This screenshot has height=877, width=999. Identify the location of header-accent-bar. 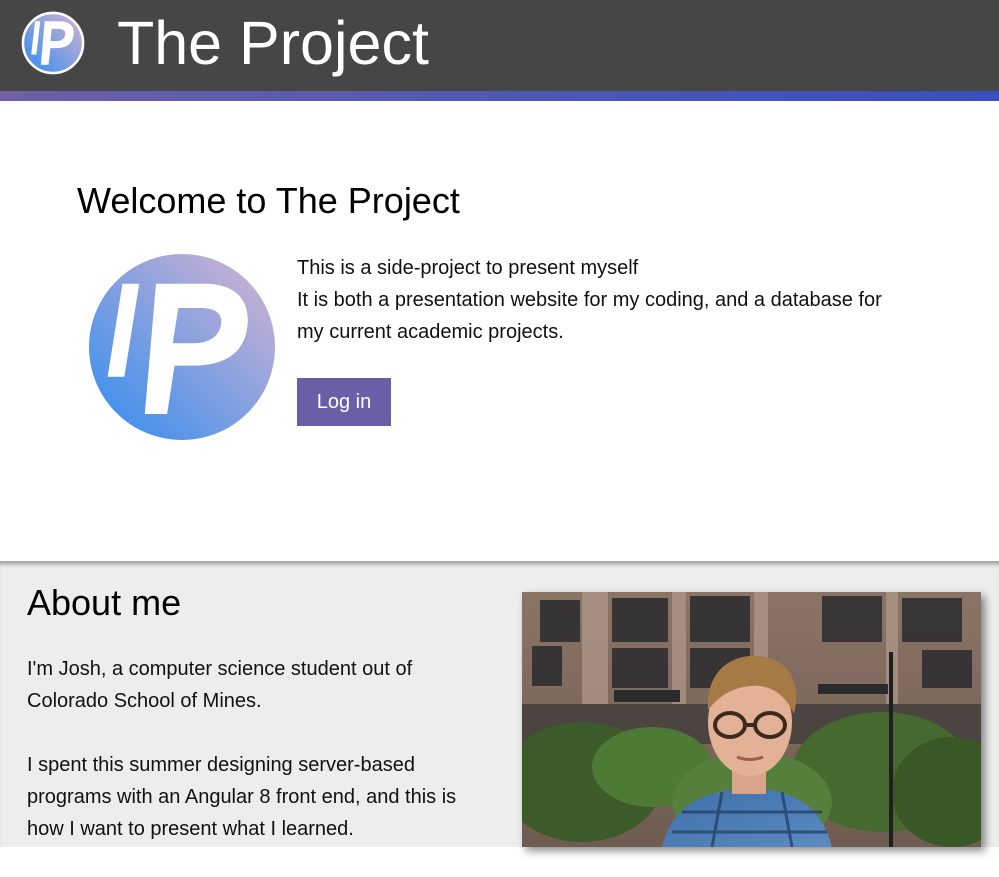
(499, 96).